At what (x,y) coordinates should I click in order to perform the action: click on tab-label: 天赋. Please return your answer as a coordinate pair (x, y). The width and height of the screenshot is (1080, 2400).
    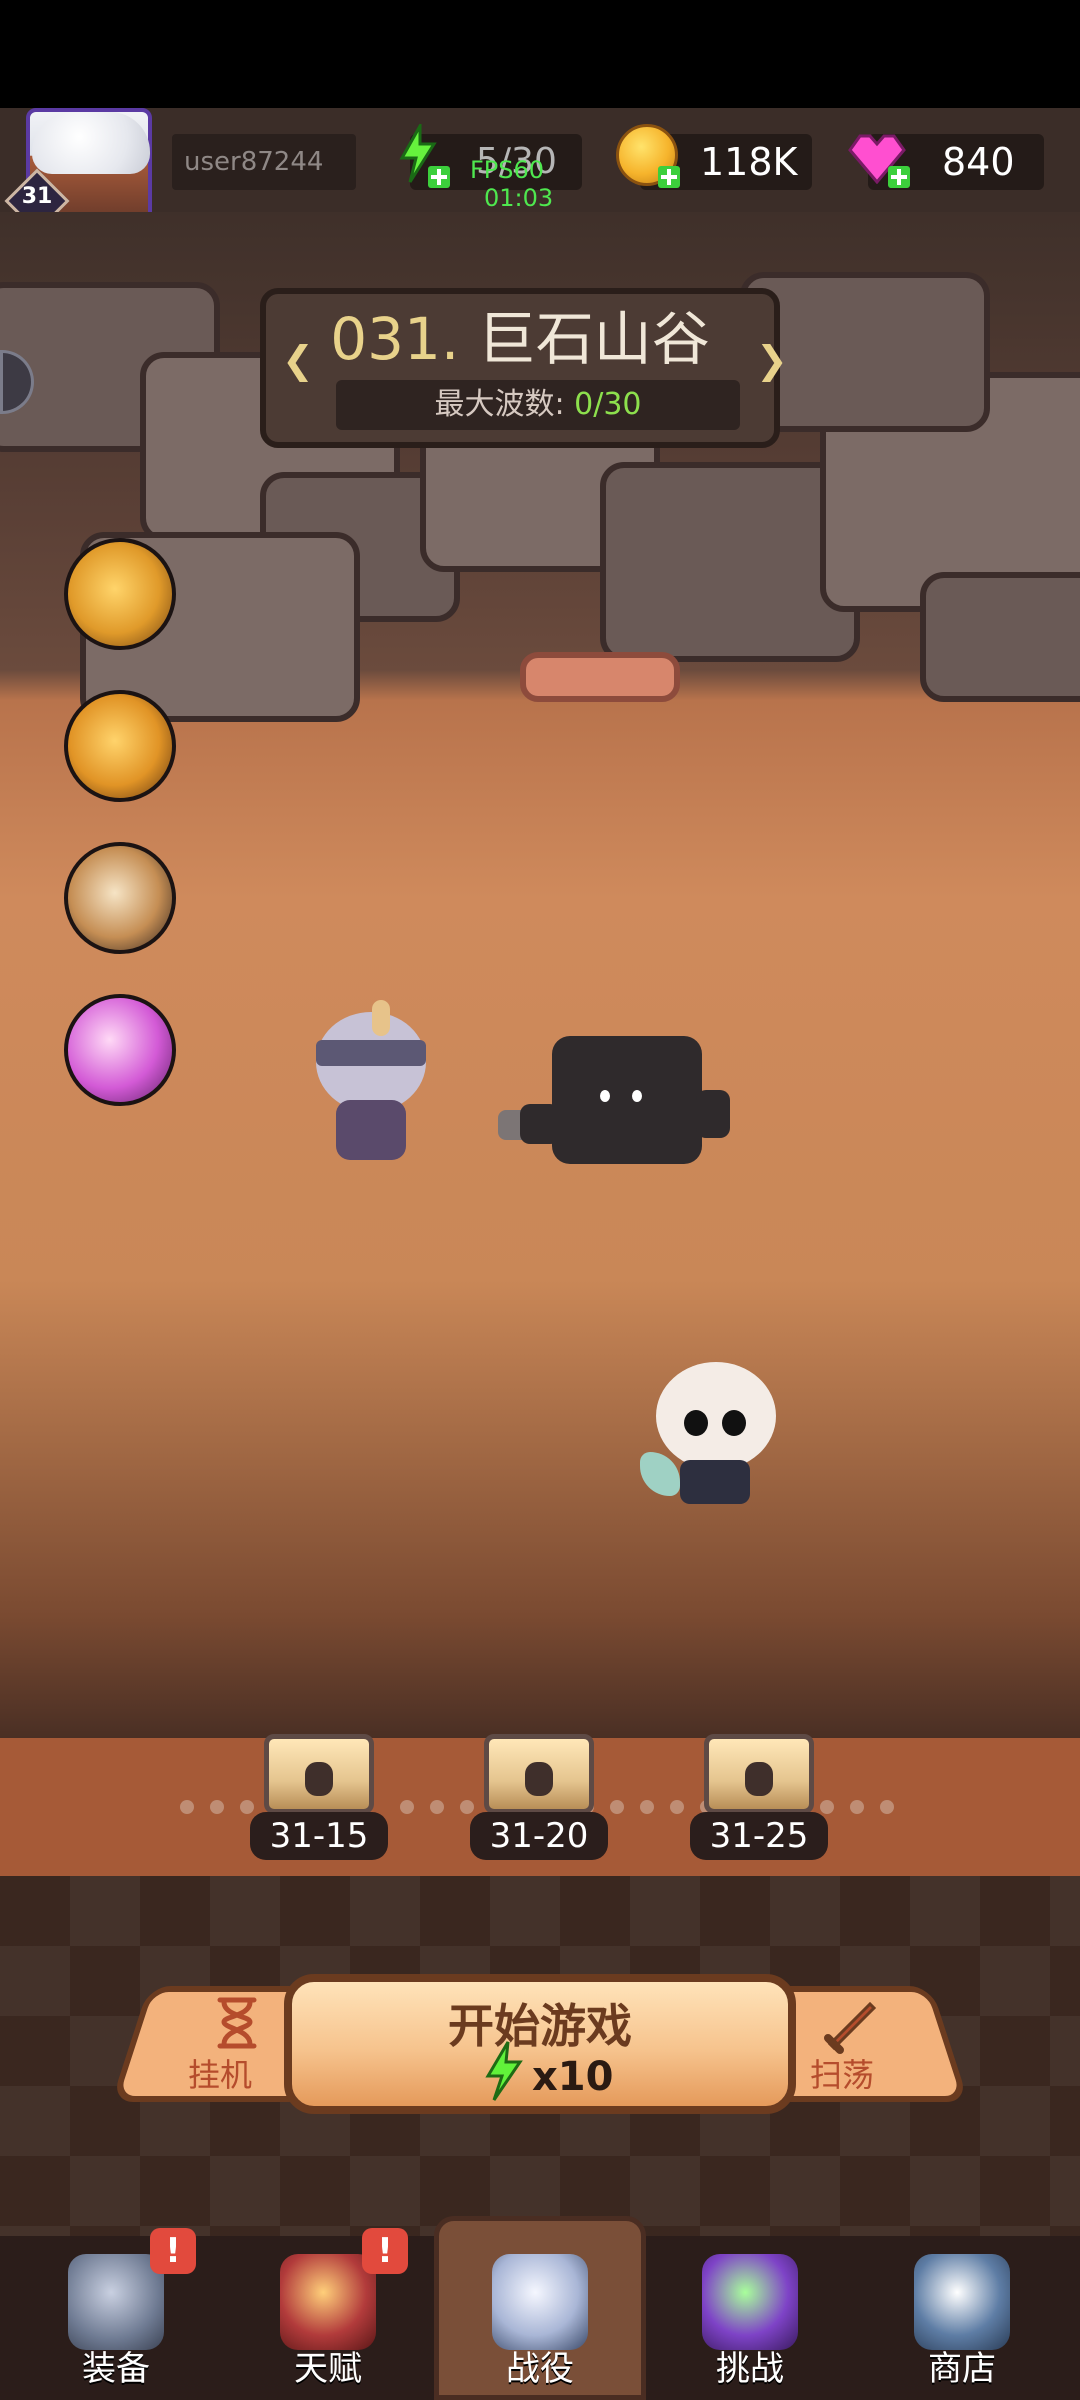
    Looking at the image, I should click on (328, 2369).